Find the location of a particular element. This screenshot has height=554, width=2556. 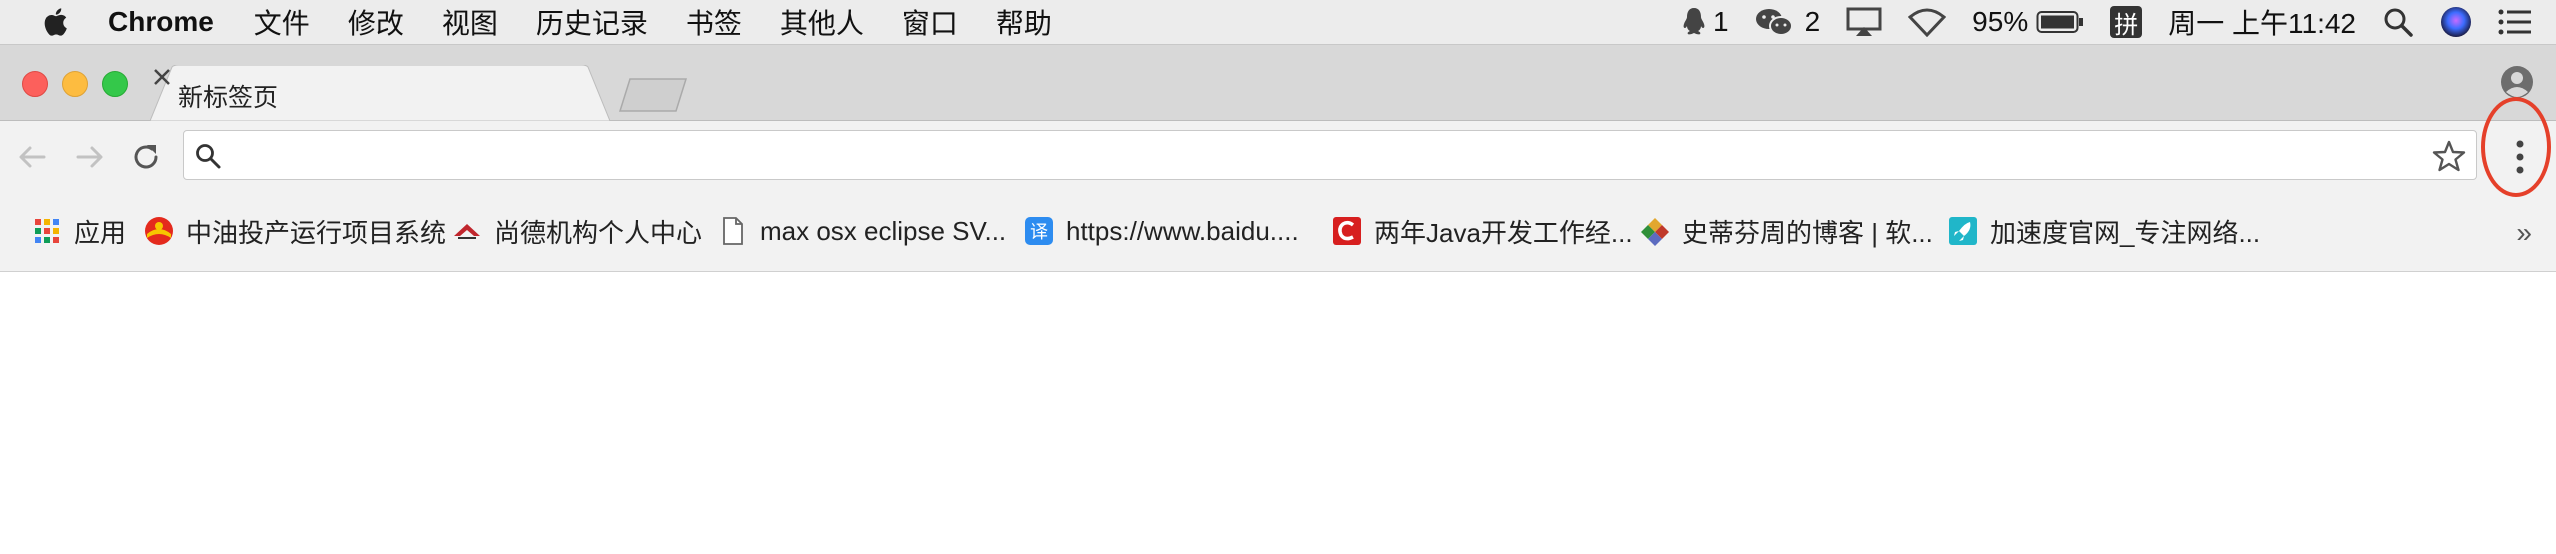

translate-icon: 译 is located at coordinates (1039, 231).